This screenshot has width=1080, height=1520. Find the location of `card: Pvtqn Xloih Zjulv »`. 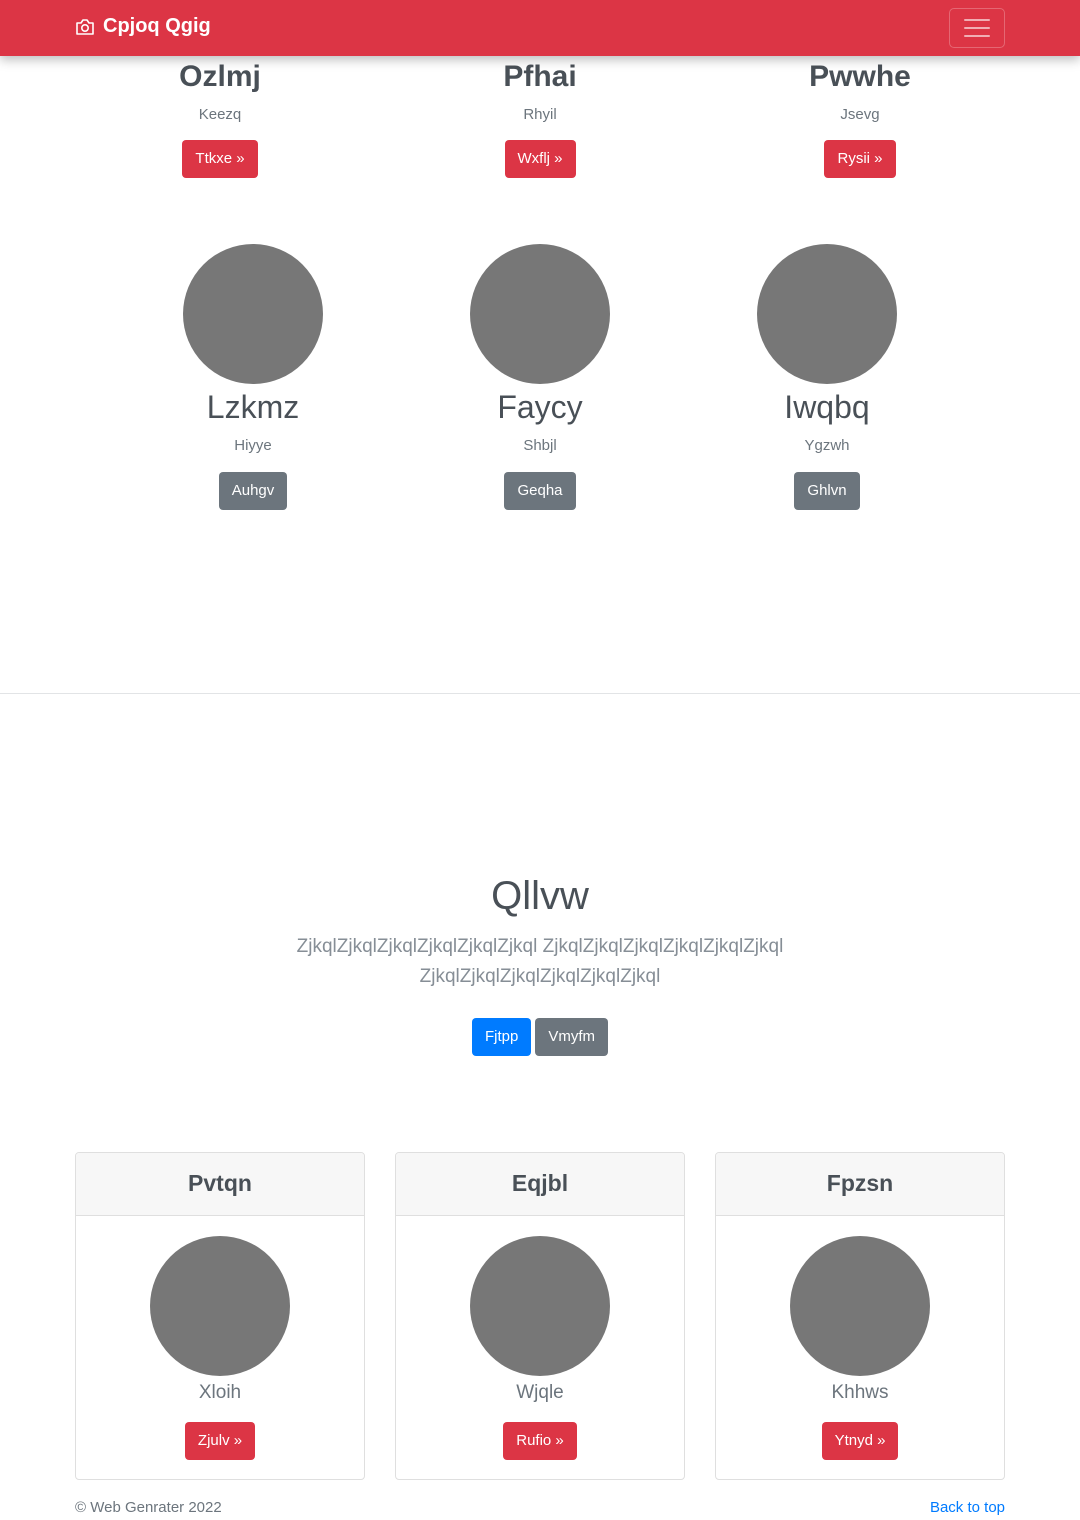

card: Pvtqn Xloih Zjulv » is located at coordinates (220, 1316).